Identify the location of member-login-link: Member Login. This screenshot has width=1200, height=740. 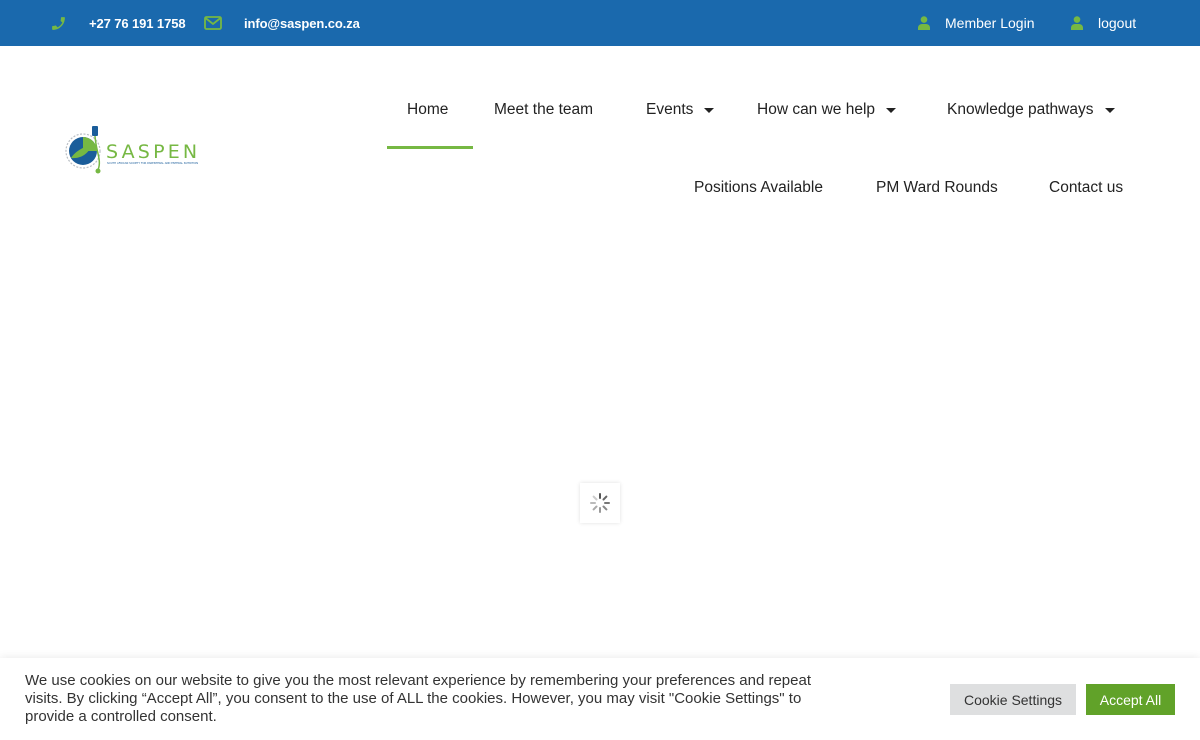
(976, 23).